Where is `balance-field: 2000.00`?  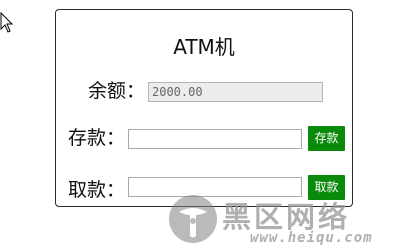
balance-field: 2000.00 is located at coordinates (235, 92).